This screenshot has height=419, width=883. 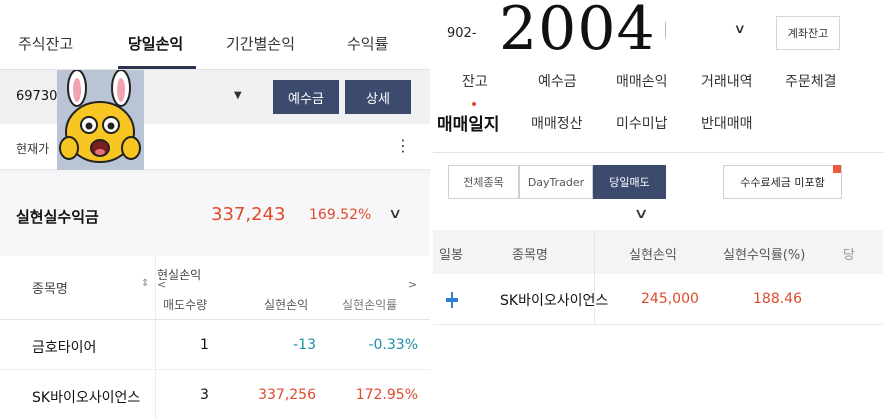 I want to click on flag-icon, so click(x=837, y=169).